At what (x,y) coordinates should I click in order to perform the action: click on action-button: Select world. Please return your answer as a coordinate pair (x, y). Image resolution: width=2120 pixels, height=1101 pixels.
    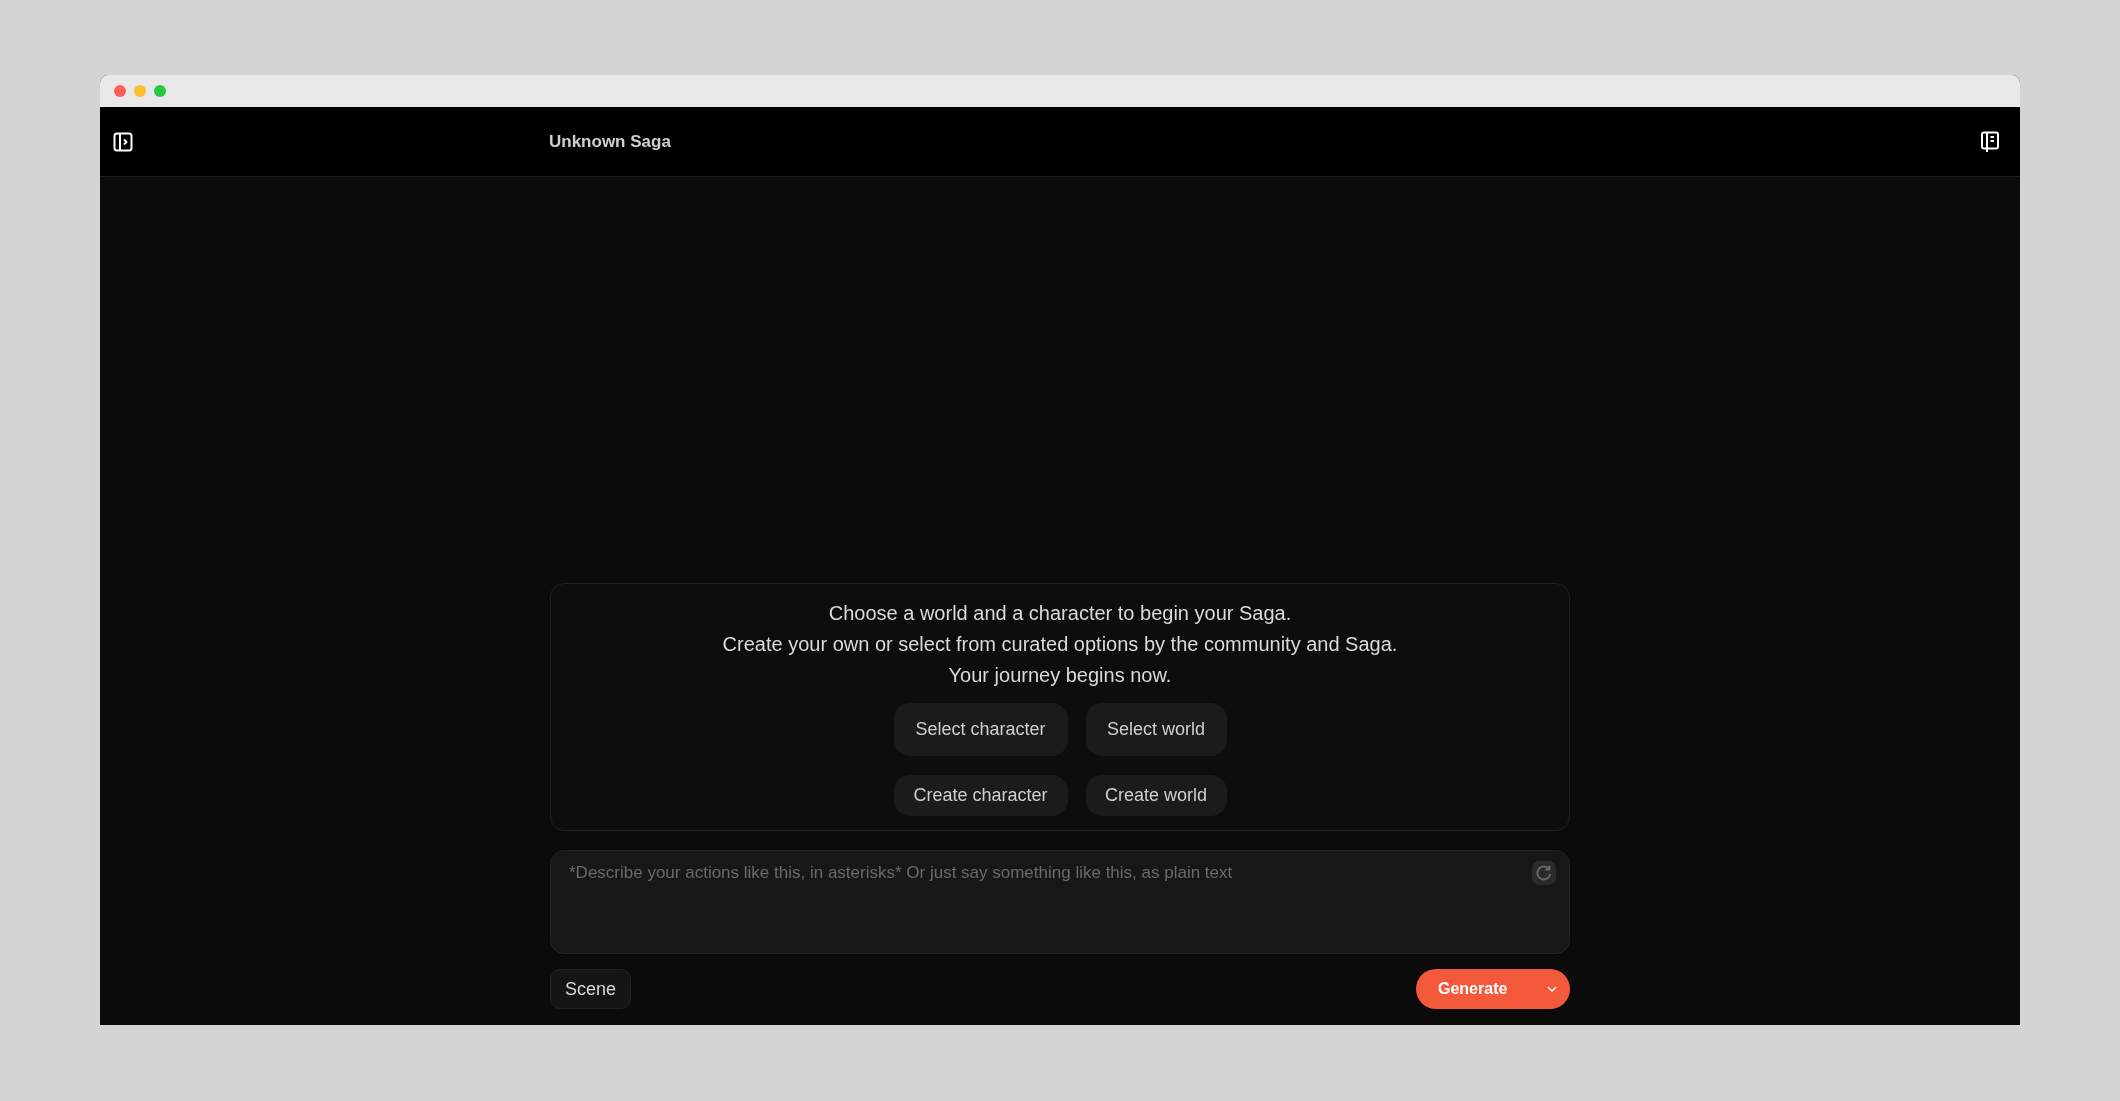
    Looking at the image, I should click on (1156, 729).